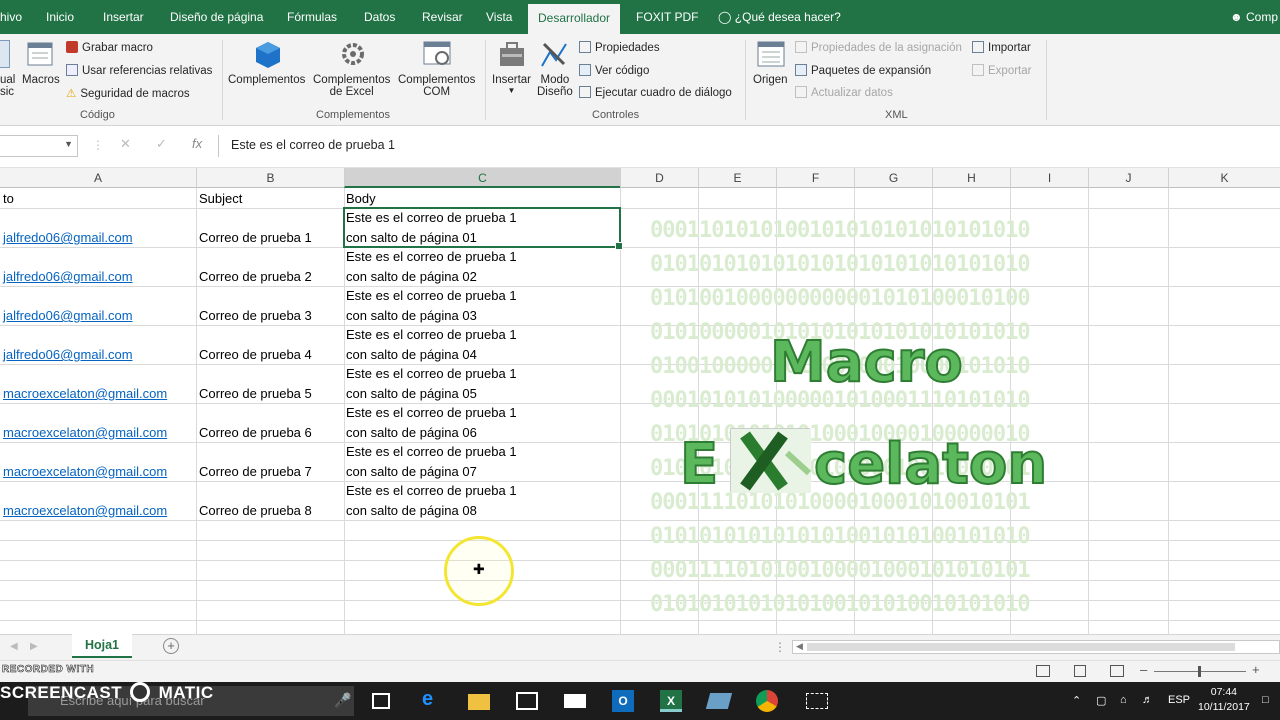 This screenshot has width=1280, height=720. Describe the element at coordinates (1123, 700) in the screenshot. I see `wifi-icon: ⌂` at that location.